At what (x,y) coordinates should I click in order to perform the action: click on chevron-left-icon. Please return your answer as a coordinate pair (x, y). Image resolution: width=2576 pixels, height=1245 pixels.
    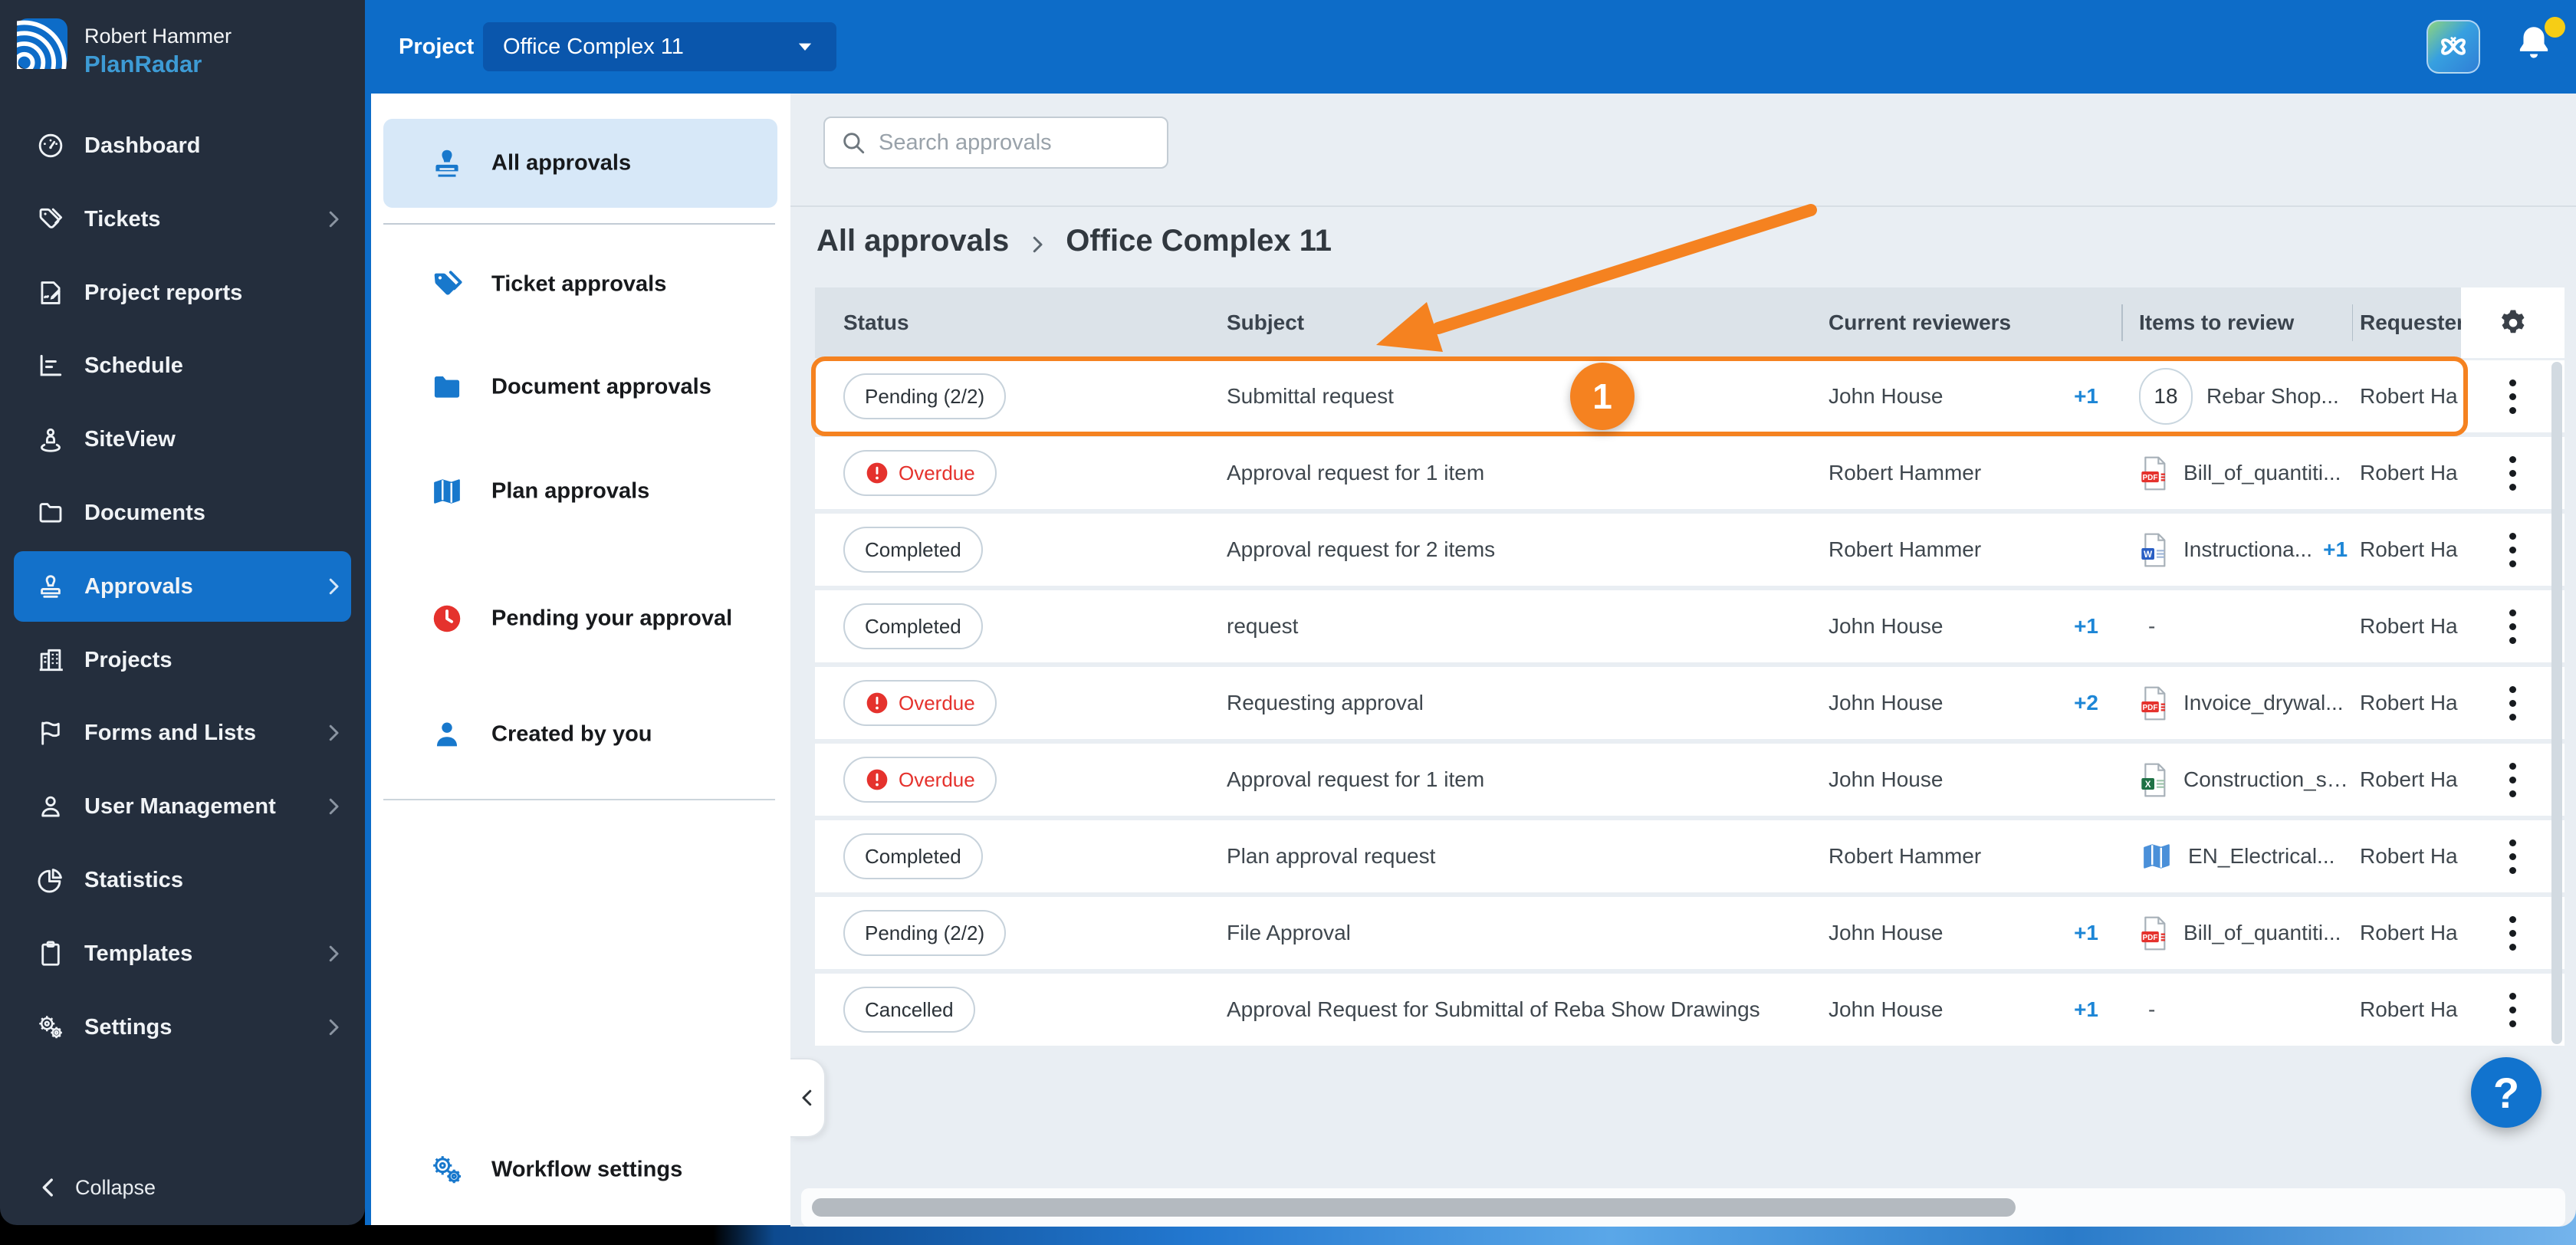
    Looking at the image, I should click on (808, 1097).